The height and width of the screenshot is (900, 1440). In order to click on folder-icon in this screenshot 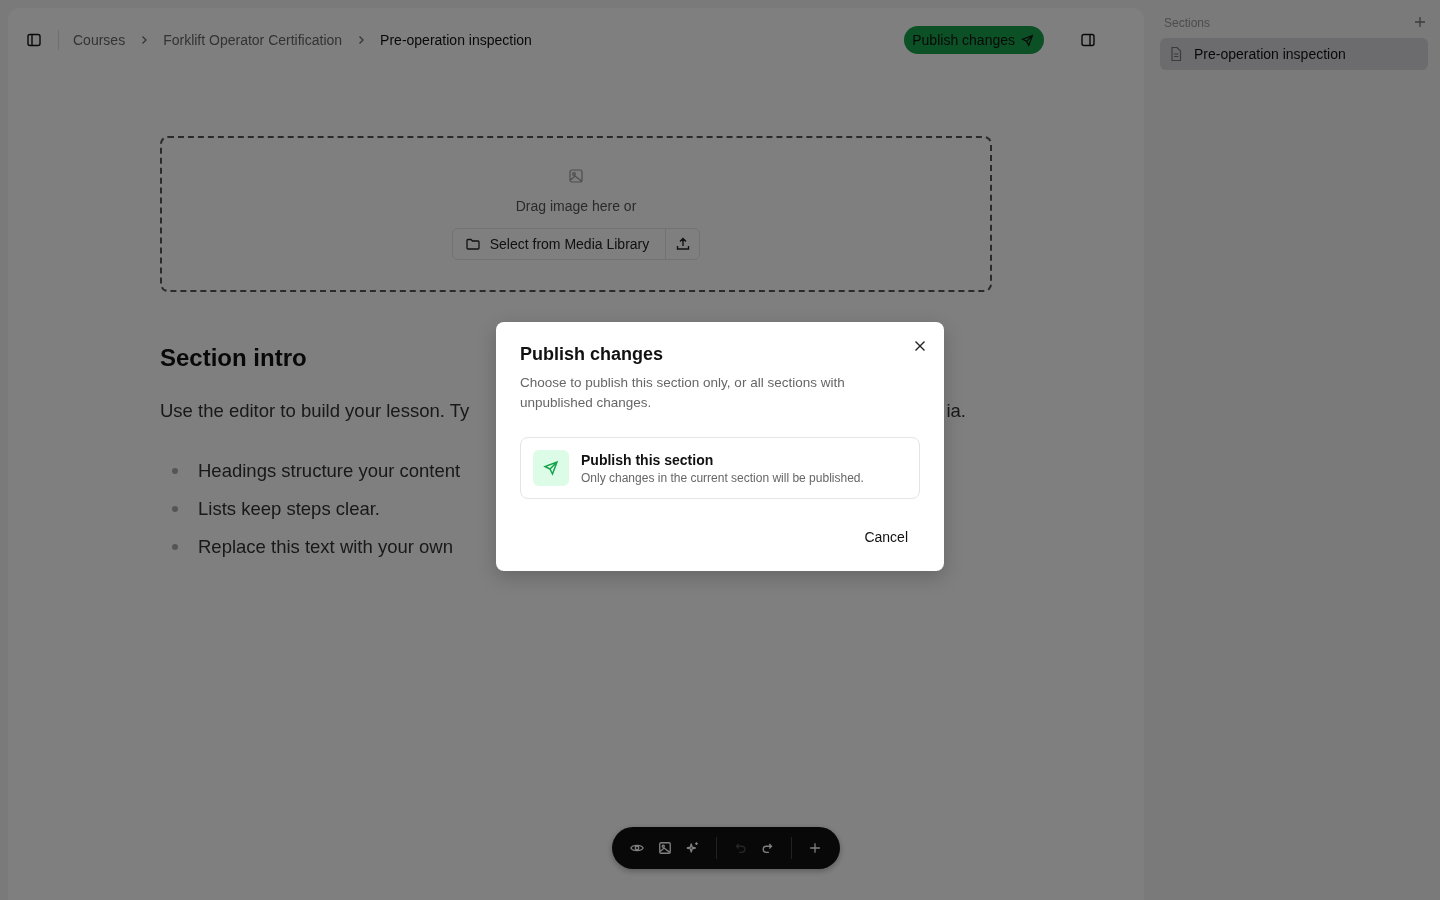, I will do `click(472, 244)`.